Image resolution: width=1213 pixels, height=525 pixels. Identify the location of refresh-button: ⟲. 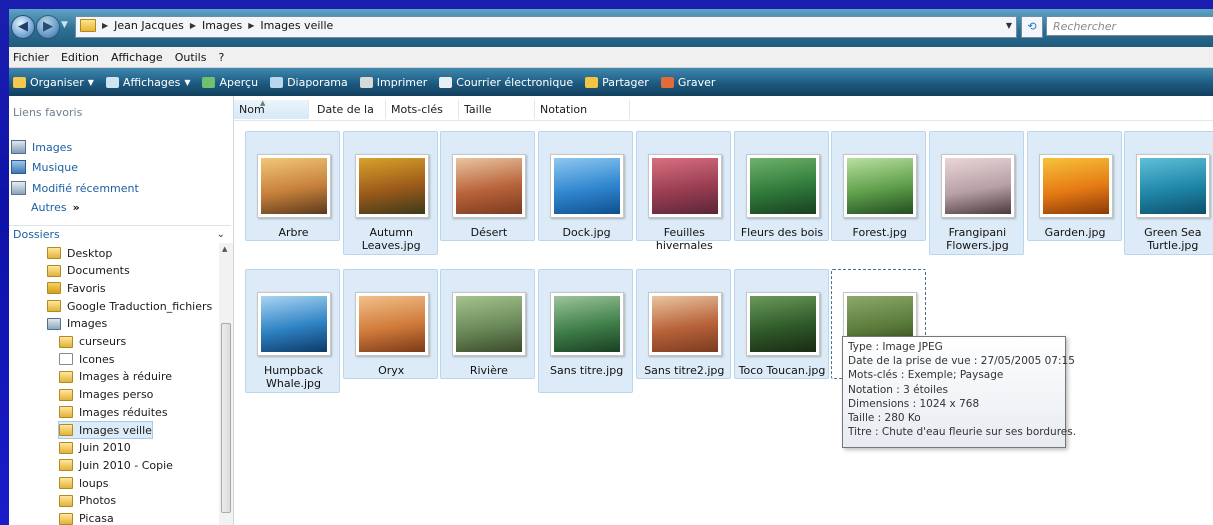
(1032, 27).